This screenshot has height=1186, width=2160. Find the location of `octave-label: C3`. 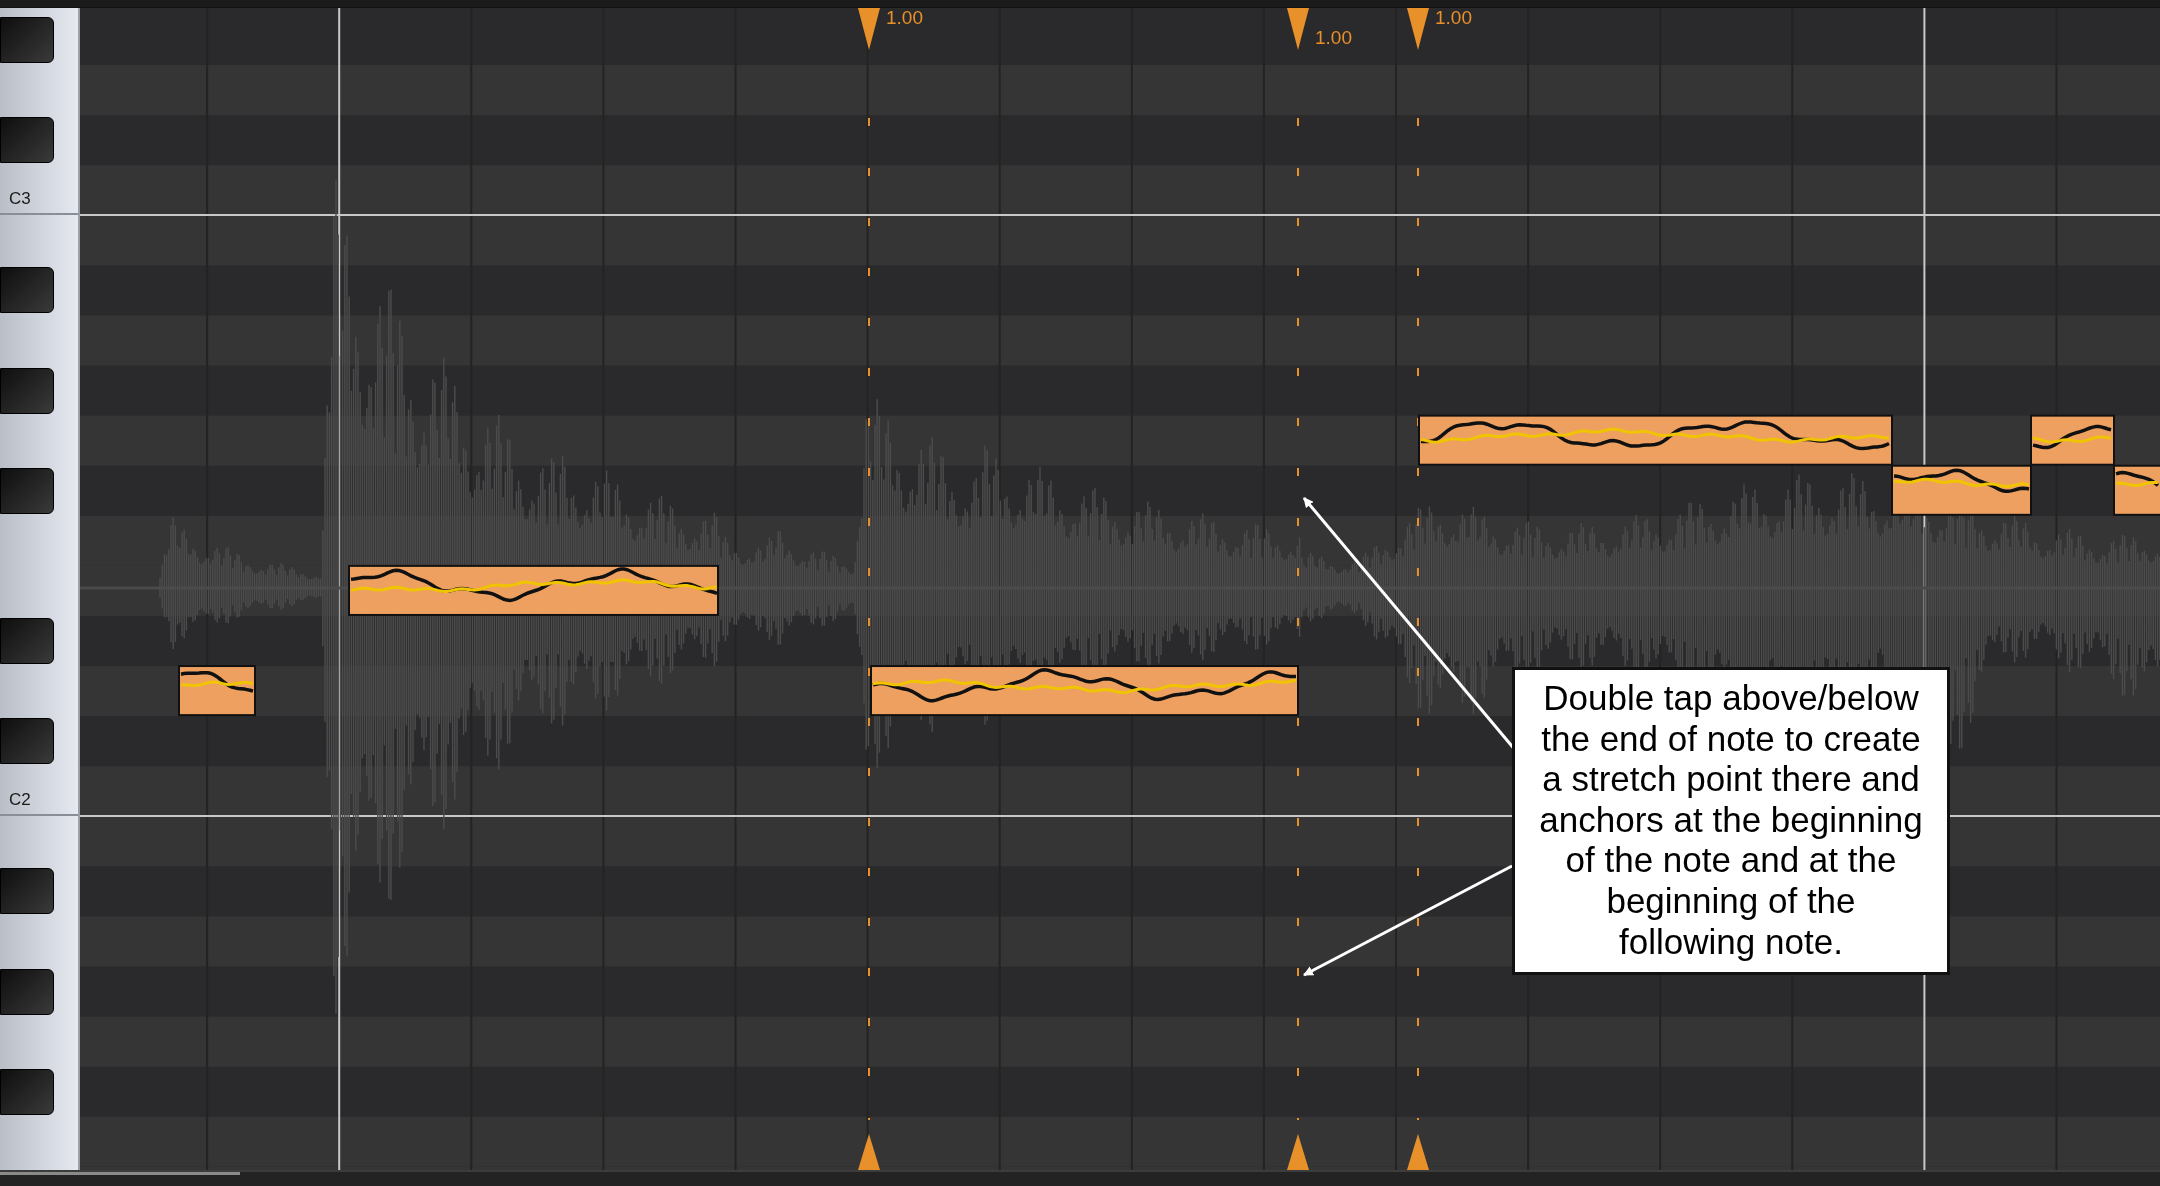

octave-label: C3 is located at coordinates (20, 199).